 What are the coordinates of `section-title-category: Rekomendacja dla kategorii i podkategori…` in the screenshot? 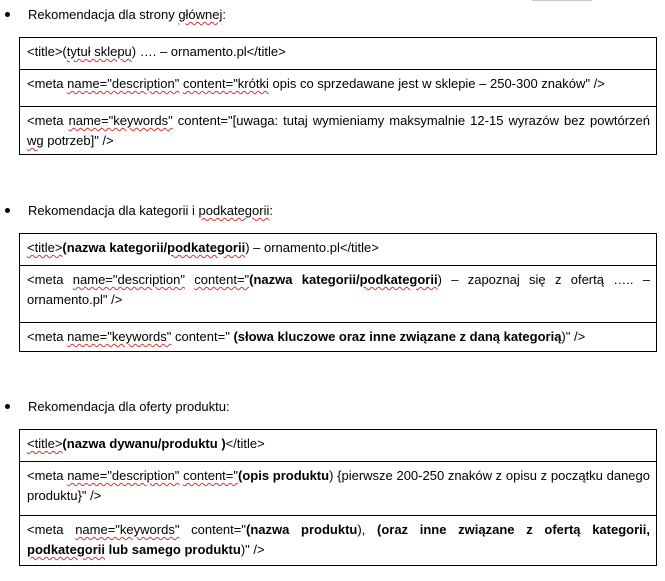 It's located at (139, 210).